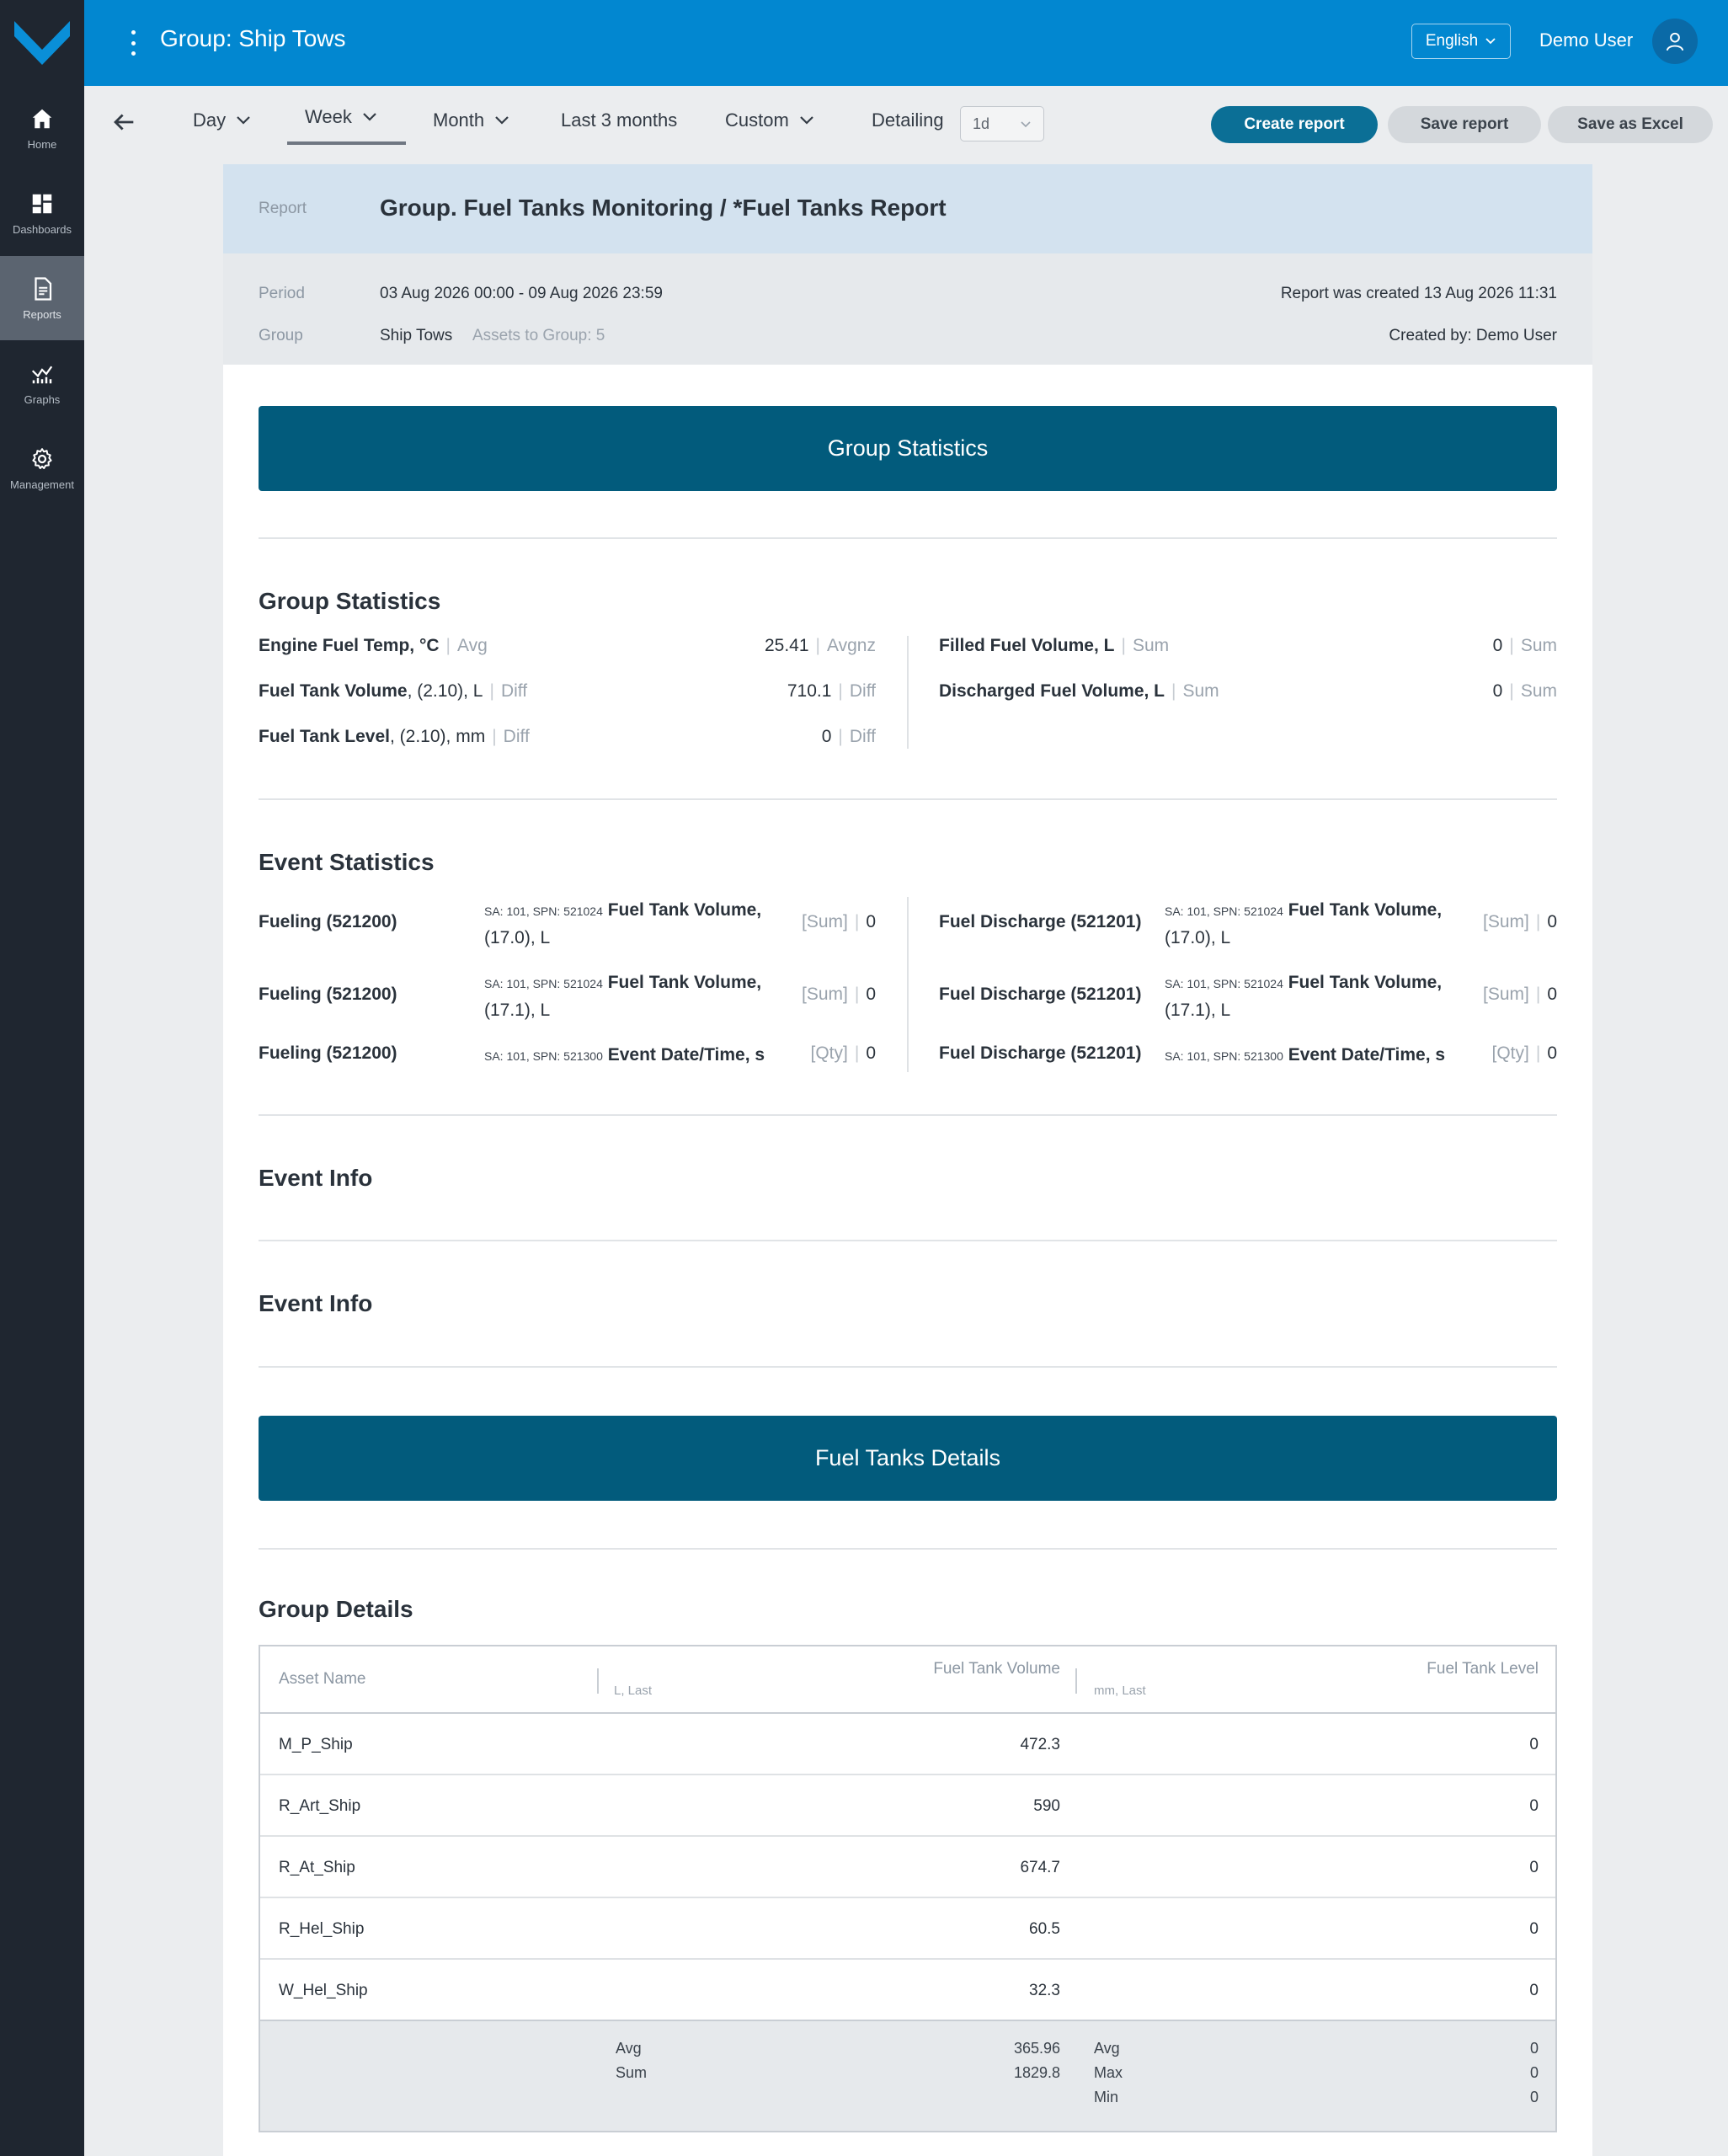  Describe the element at coordinates (222, 120) in the screenshot. I see `period-day: Day` at that location.